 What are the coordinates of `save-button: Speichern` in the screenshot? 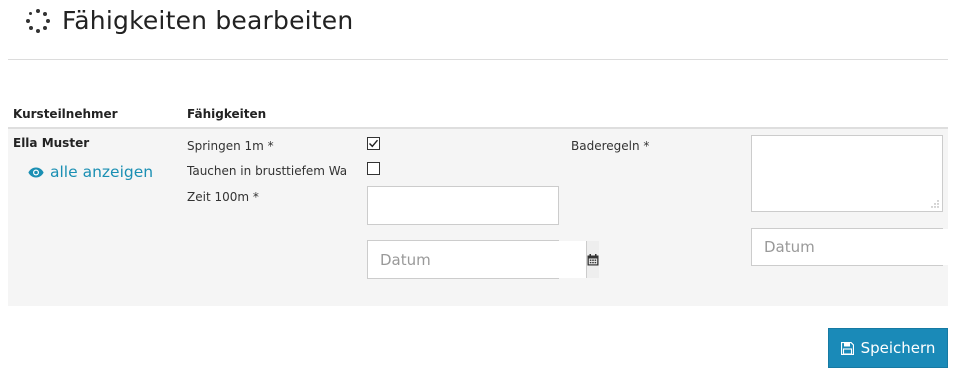 It's located at (888, 348).